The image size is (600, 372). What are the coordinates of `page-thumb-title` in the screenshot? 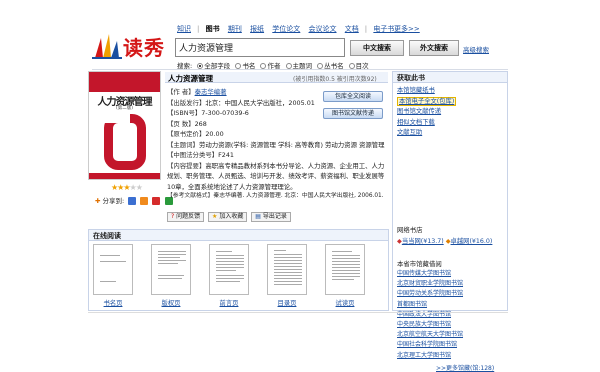 It's located at (113, 269).